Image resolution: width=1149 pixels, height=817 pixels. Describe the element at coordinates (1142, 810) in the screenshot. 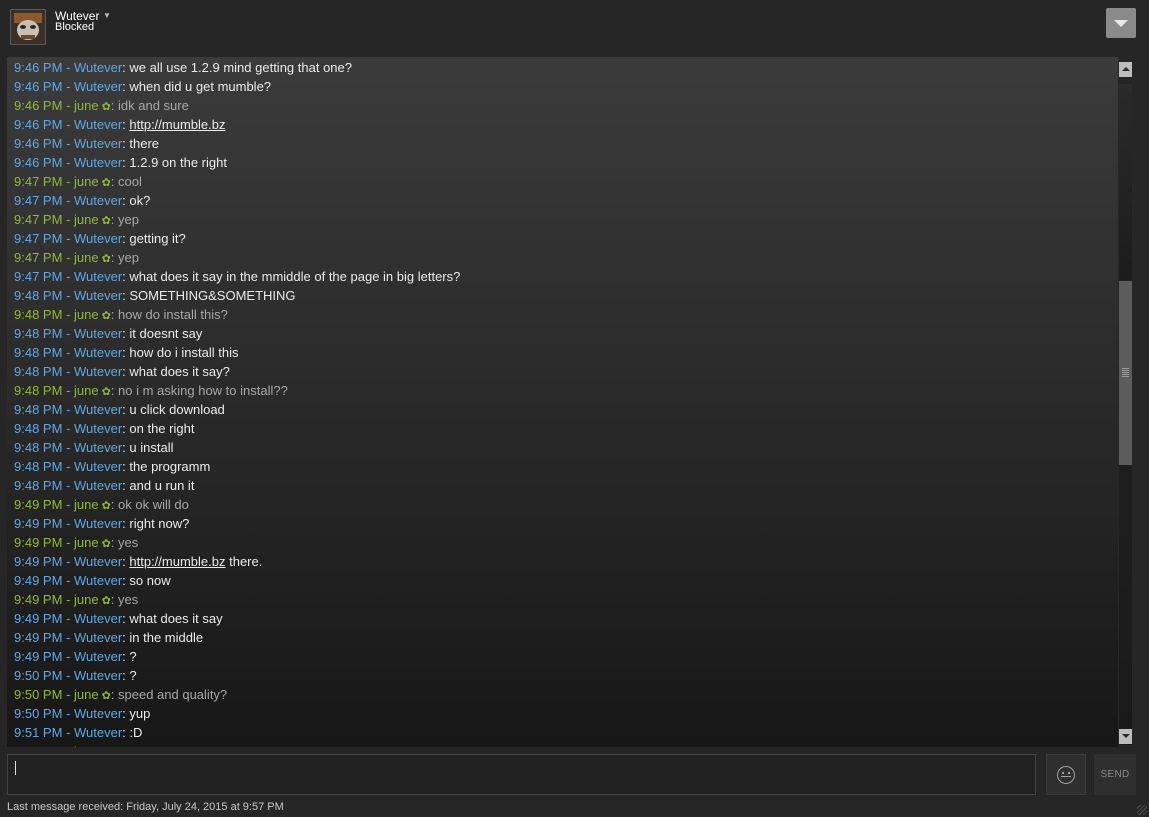

I see `resize-grip-icon` at that location.